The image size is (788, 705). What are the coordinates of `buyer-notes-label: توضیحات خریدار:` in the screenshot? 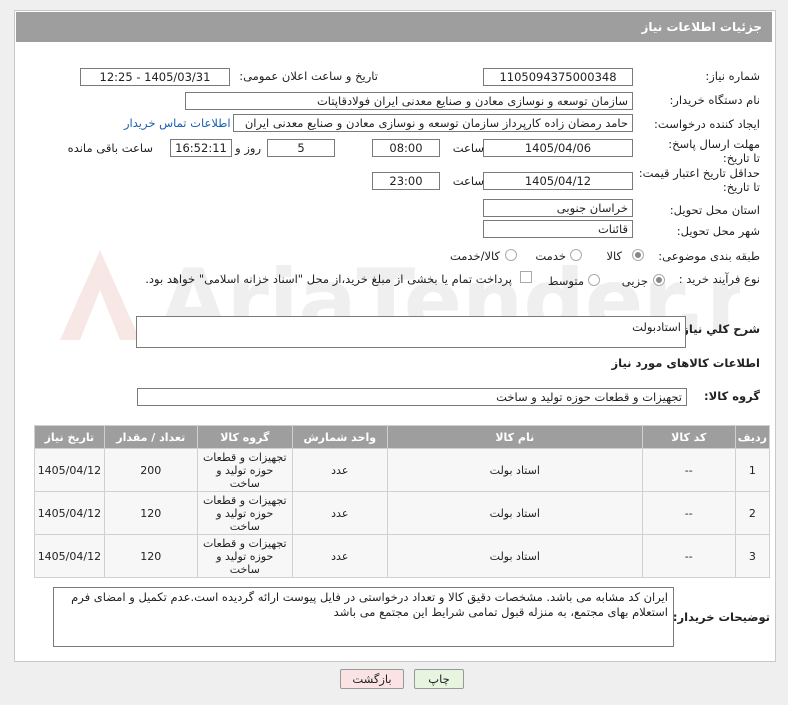 It's located at (721, 617).